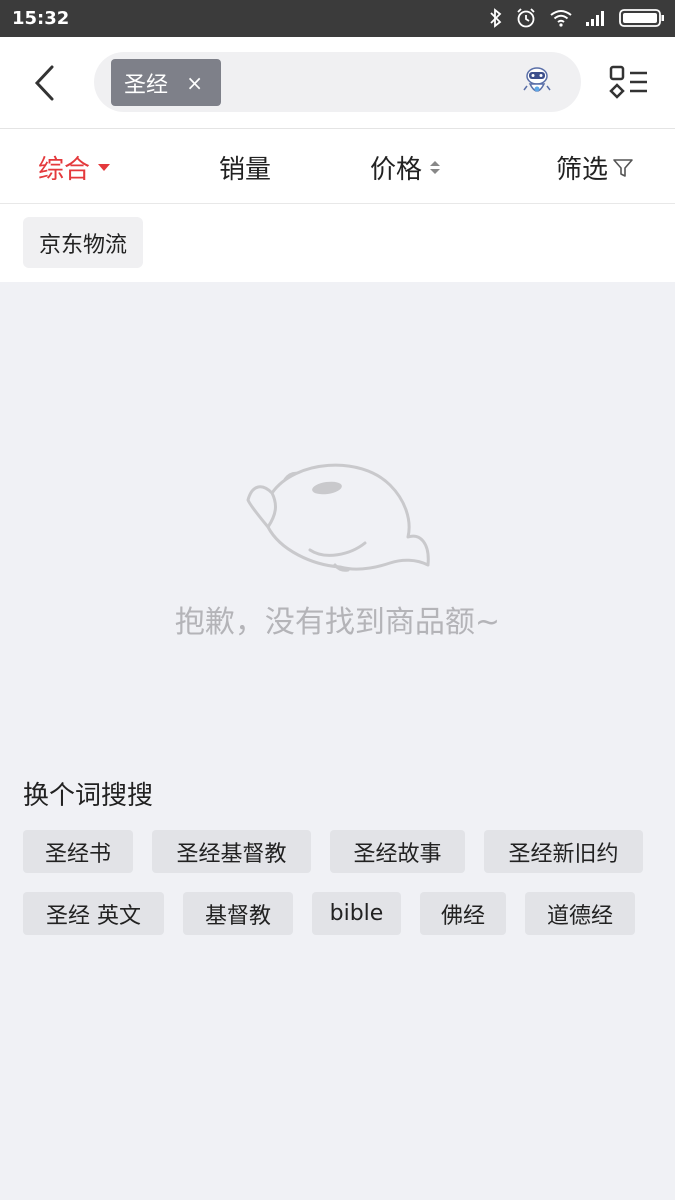  Describe the element at coordinates (596, 18) in the screenshot. I see `signal-icon` at that location.